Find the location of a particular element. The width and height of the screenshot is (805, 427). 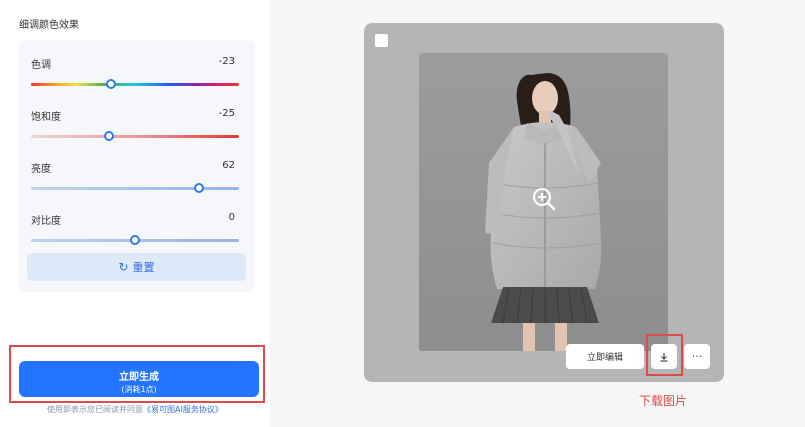

saturation-label: 饱和度 is located at coordinates (46, 117).